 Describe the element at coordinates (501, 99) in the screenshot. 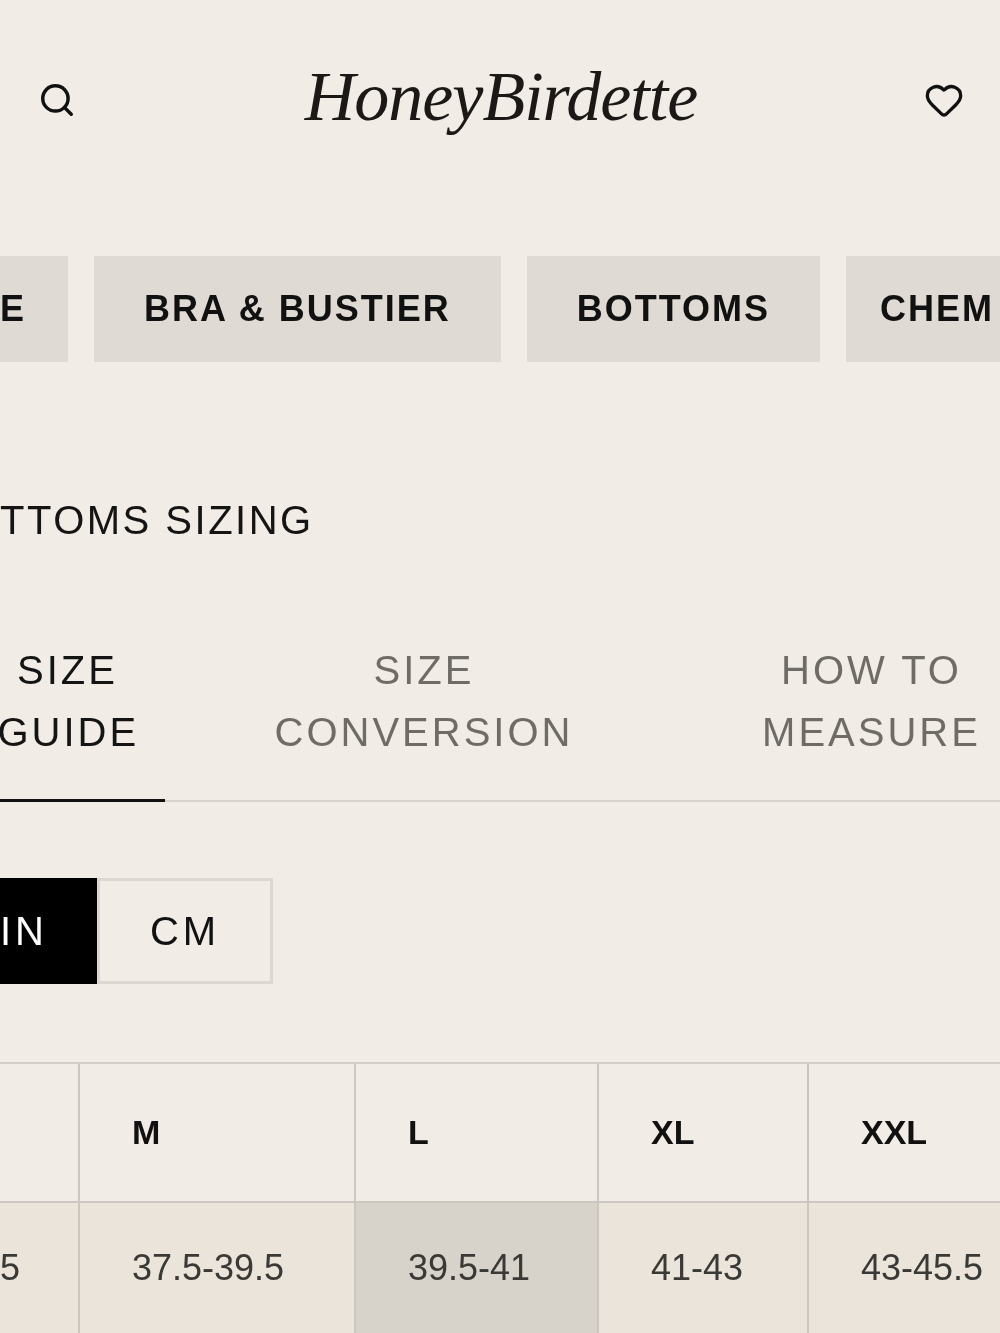

I see `brand-logo: HoneyBirdette` at that location.